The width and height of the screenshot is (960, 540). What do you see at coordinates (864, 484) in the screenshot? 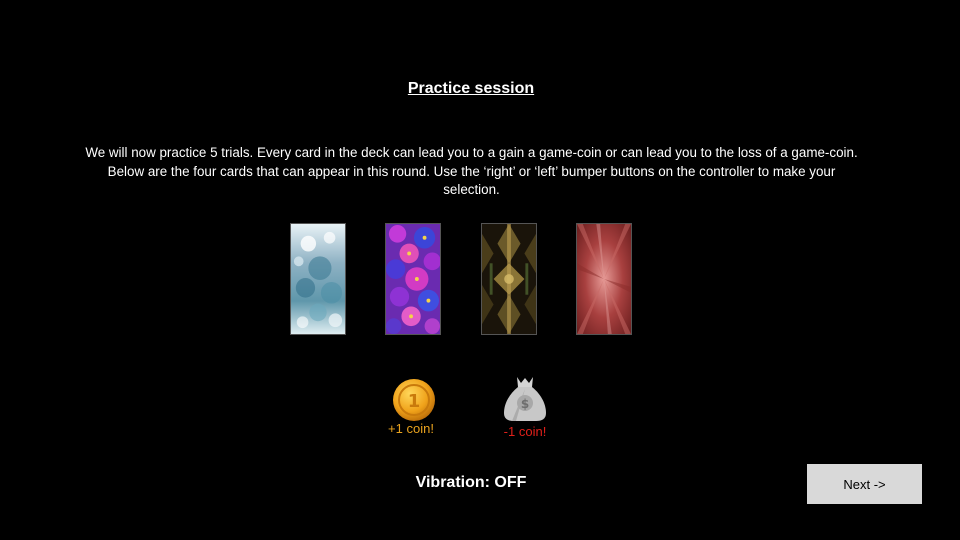
I see `next-button: Next ->` at bounding box center [864, 484].